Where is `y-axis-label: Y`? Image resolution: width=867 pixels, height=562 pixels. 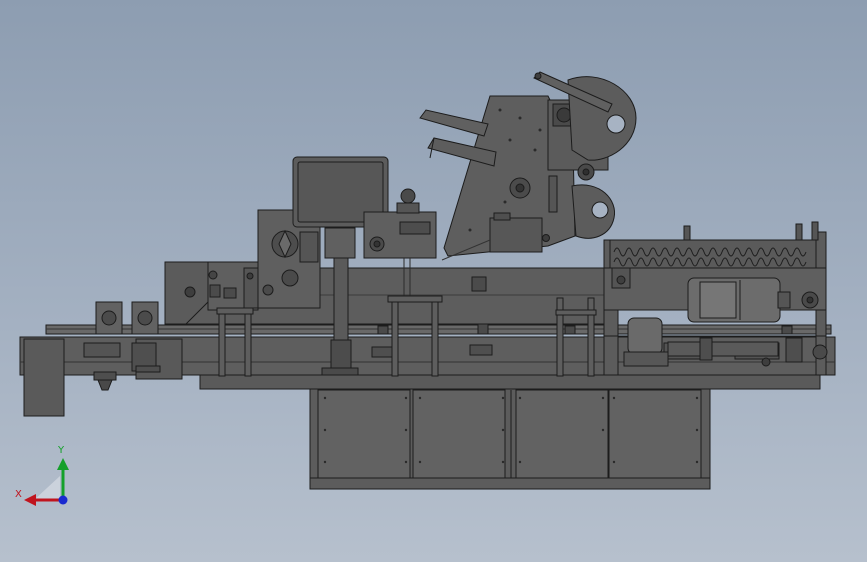 y-axis-label: Y is located at coordinates (61, 450).